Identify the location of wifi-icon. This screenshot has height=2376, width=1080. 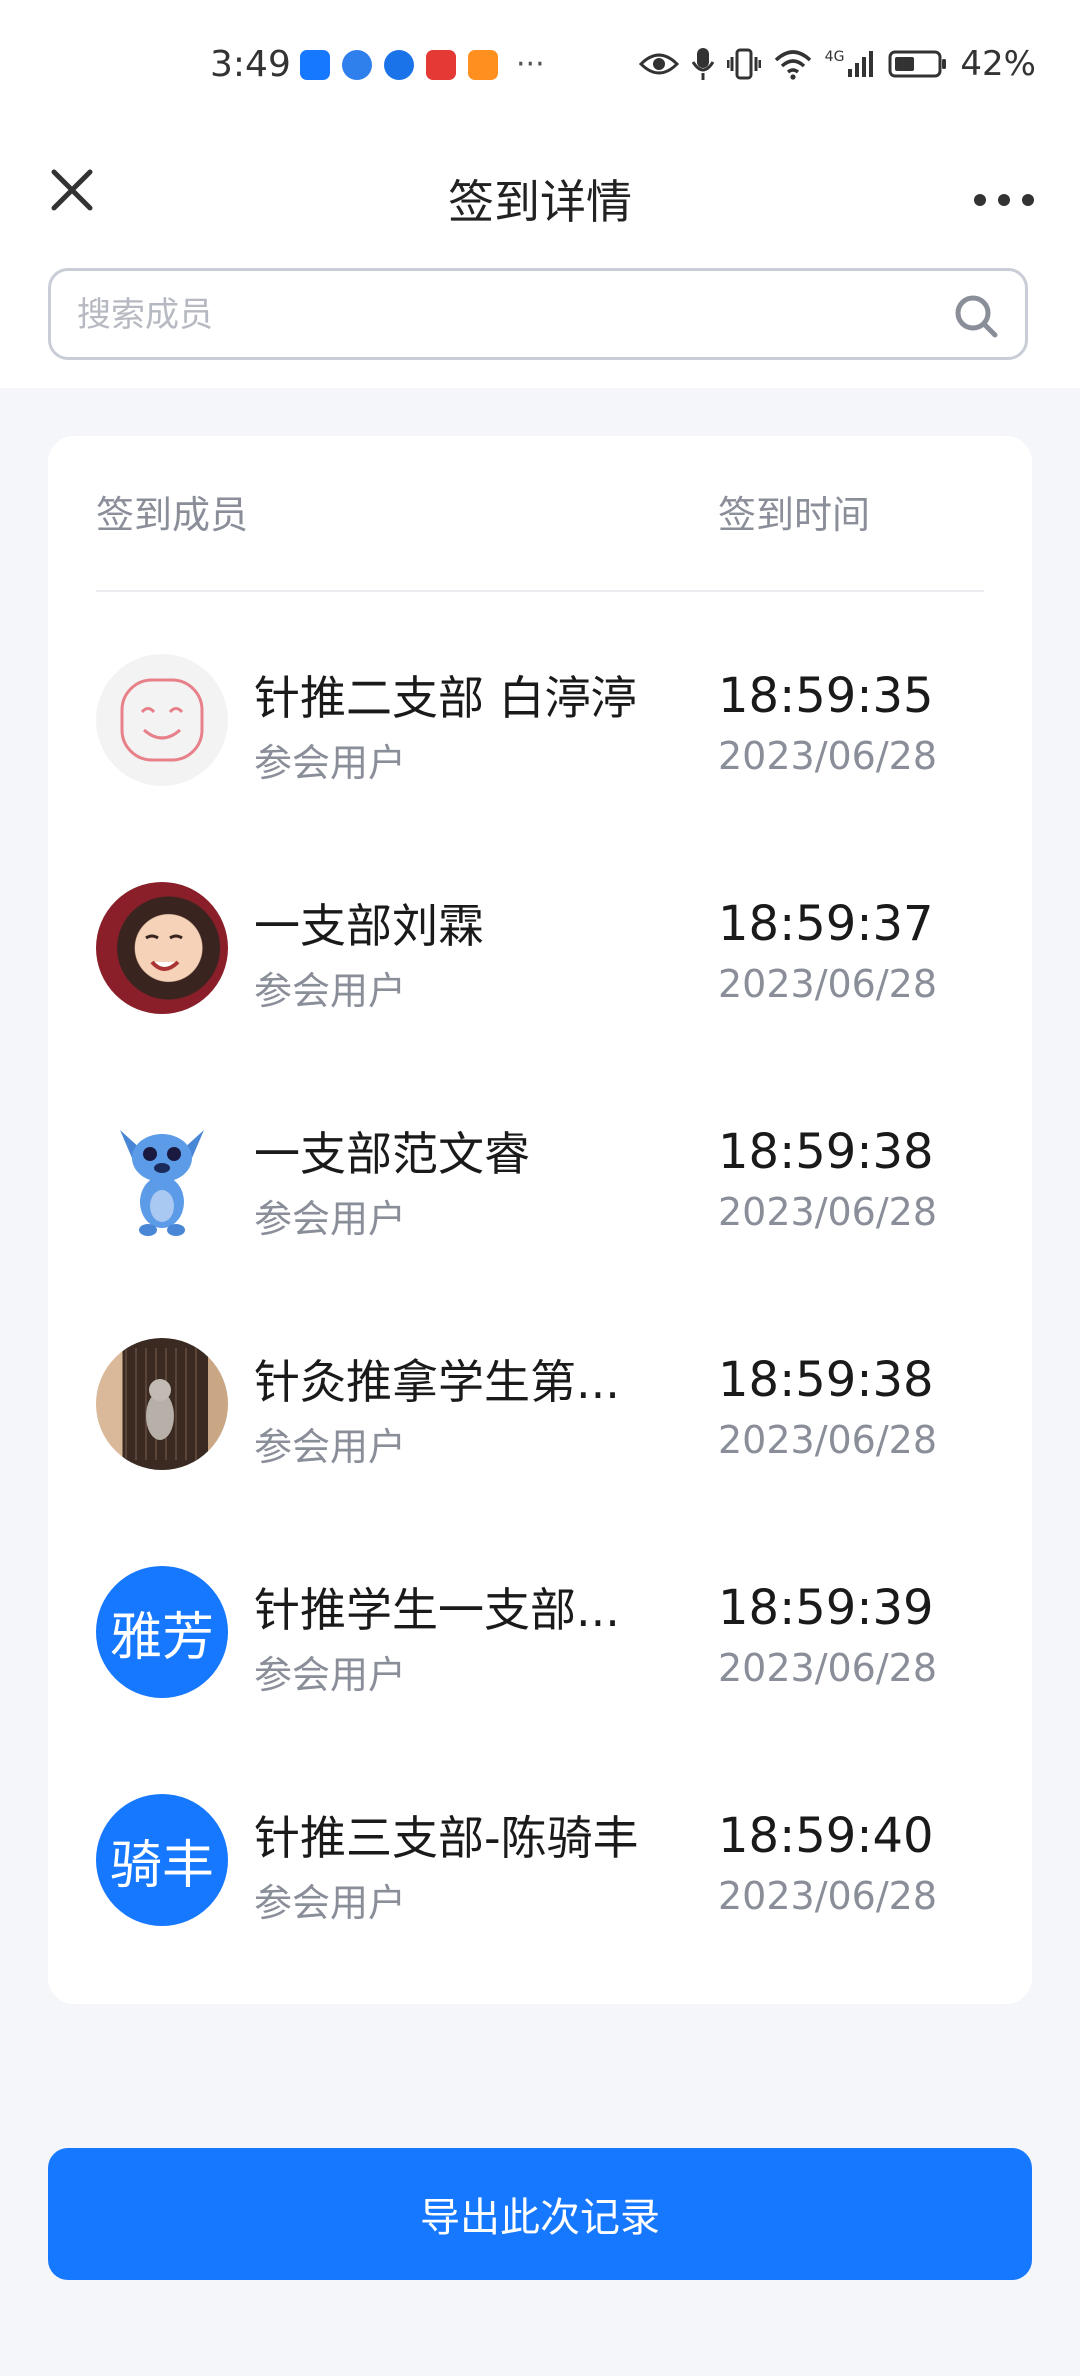
(792, 65).